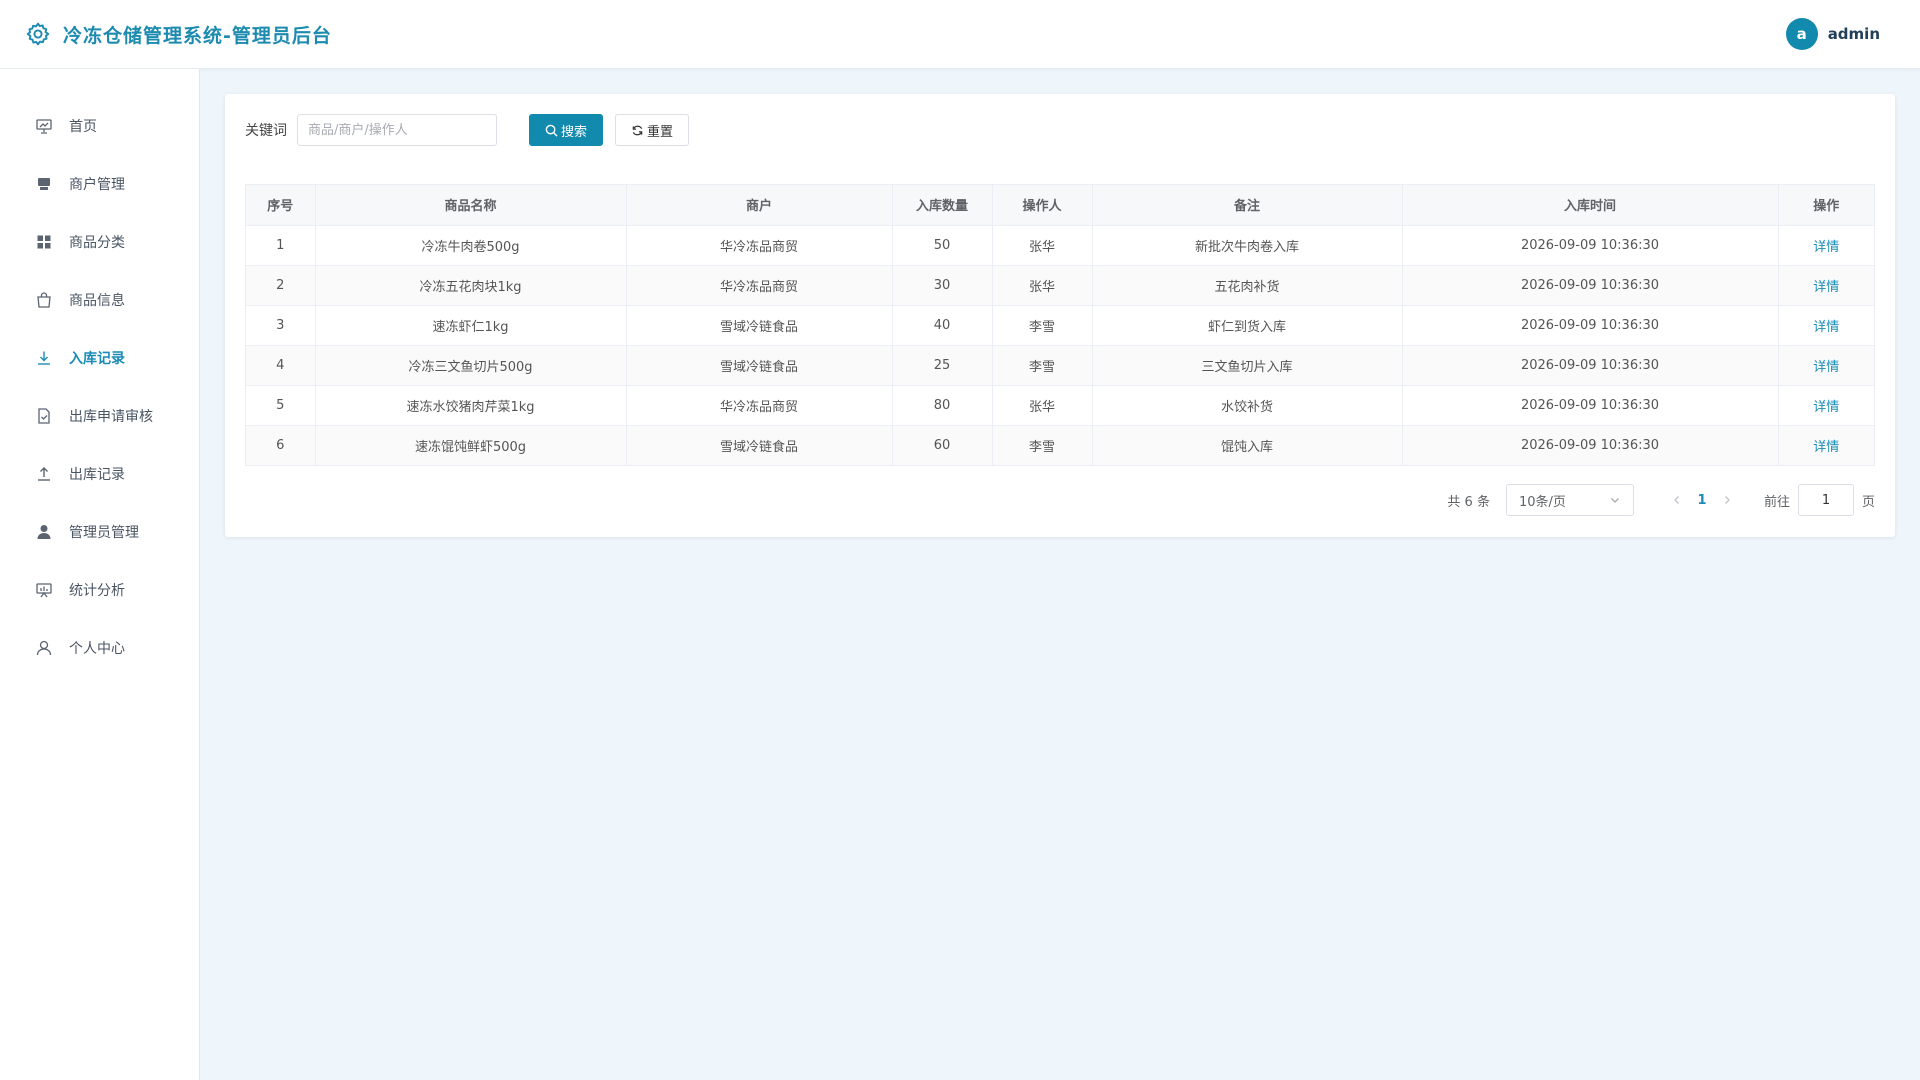  What do you see at coordinates (471, 325) in the screenshot?
I see `cell-product: 速冻虾仁1kg` at bounding box center [471, 325].